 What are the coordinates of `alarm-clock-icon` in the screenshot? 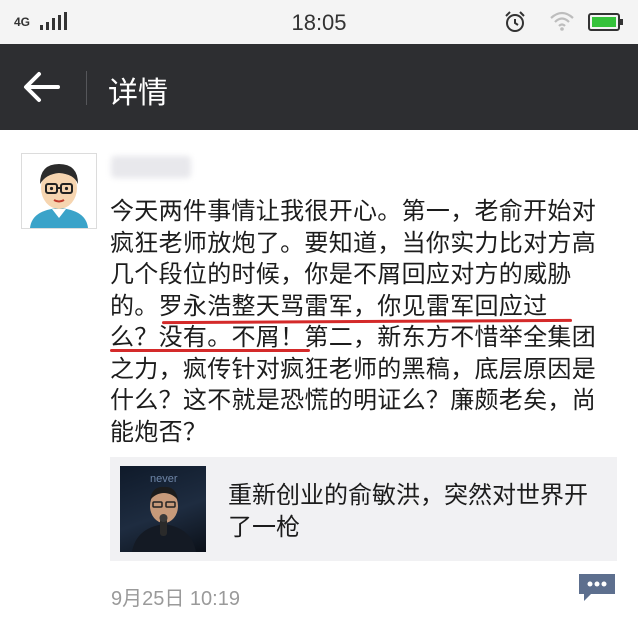 It's located at (515, 21).